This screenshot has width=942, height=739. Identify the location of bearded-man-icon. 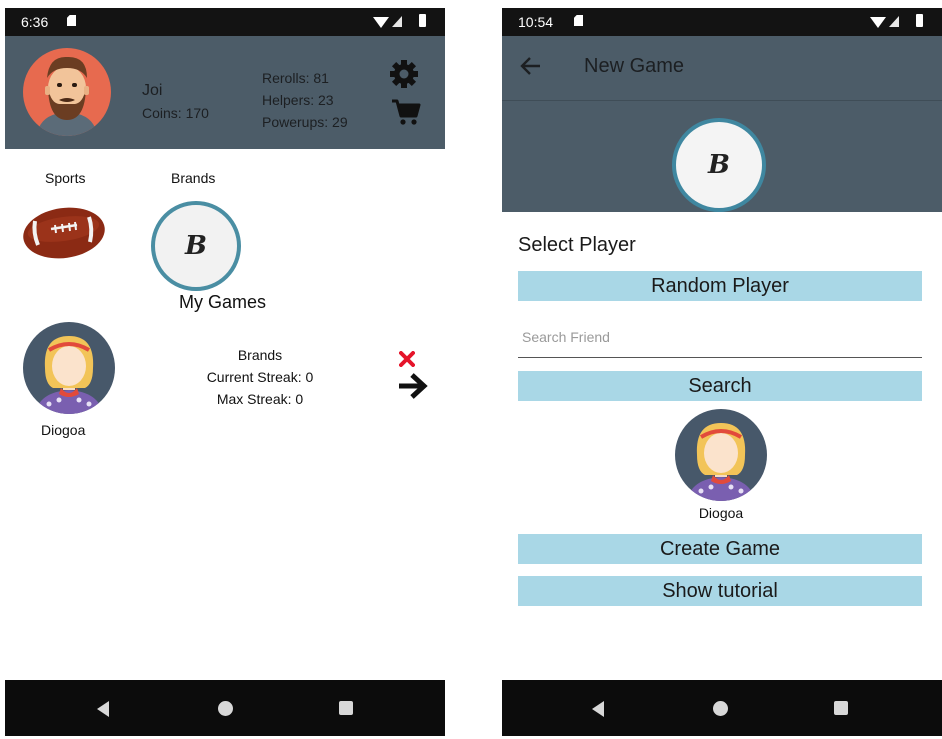
(67, 96).